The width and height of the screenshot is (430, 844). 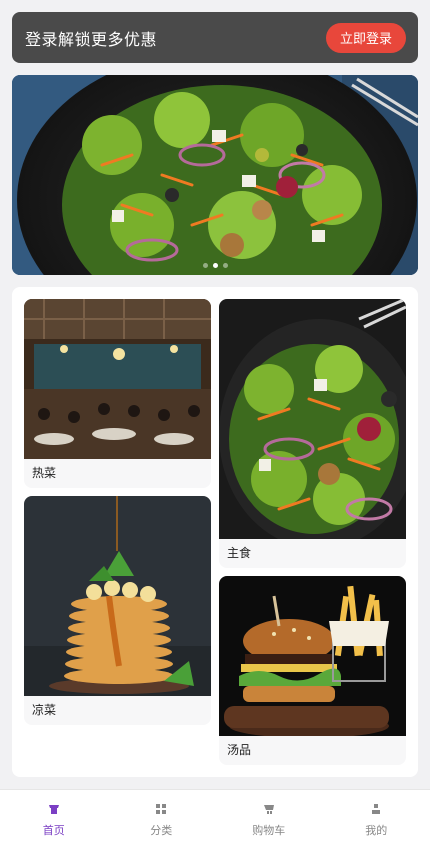 I want to click on tab-cart: 购物车, so click(x=269, y=817).